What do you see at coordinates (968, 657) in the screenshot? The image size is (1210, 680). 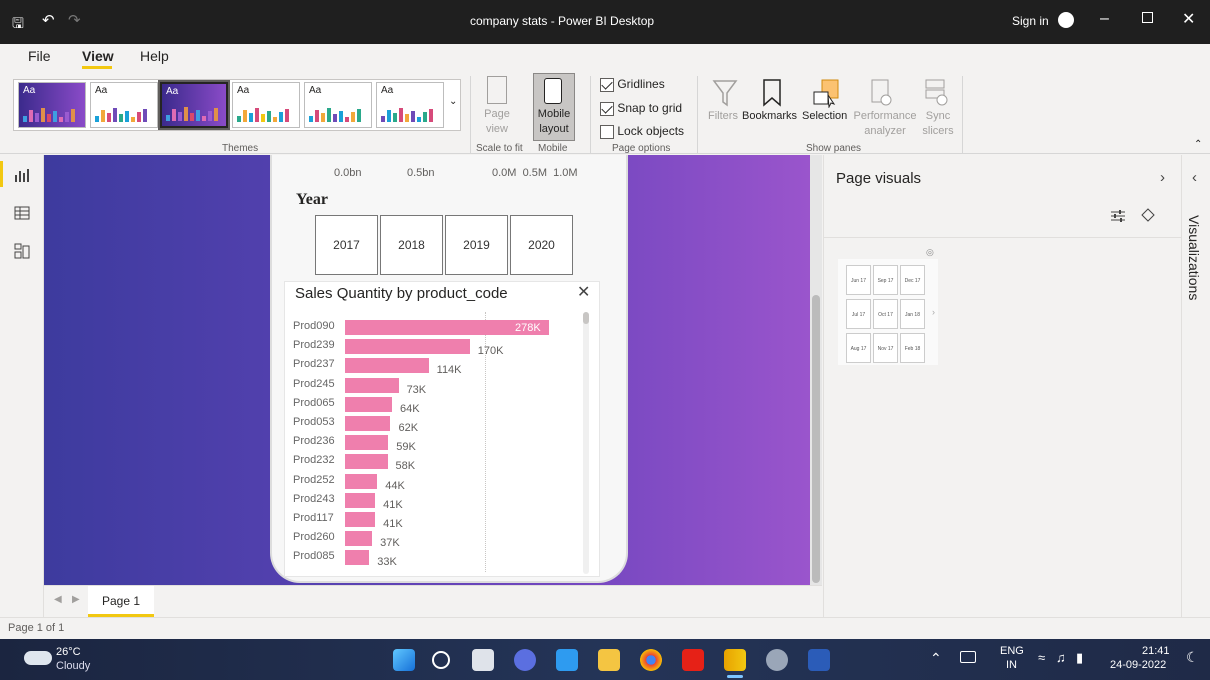 I see `keyboard-icon` at bounding box center [968, 657].